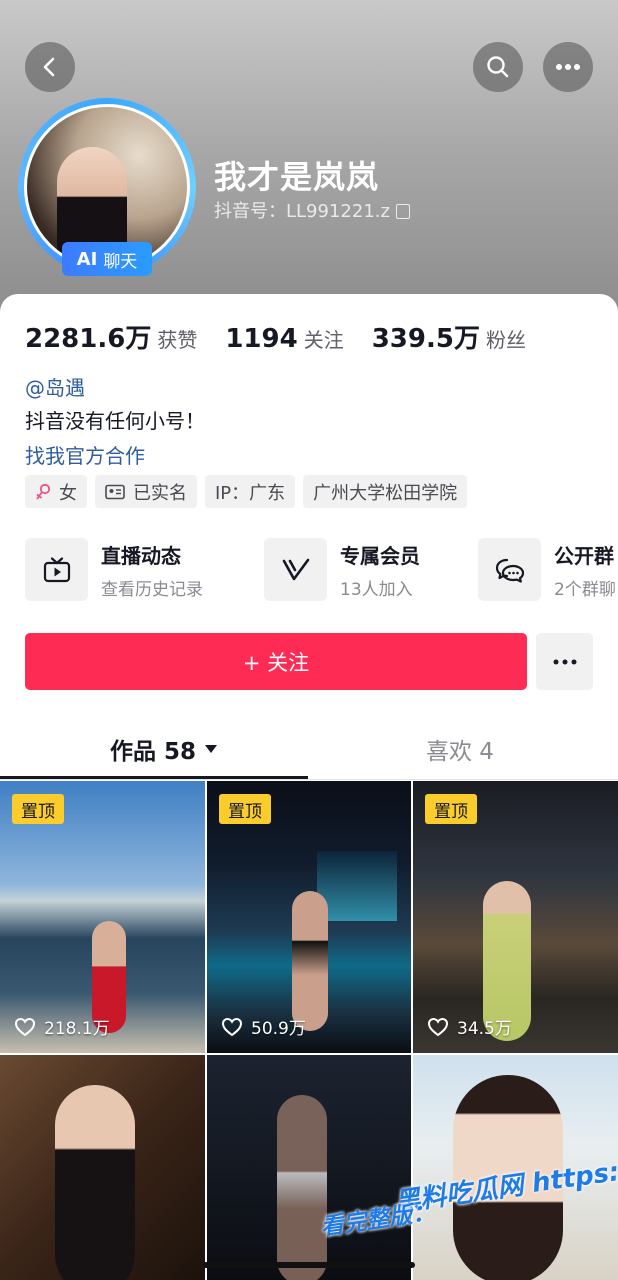 The height and width of the screenshot is (1280, 618). What do you see at coordinates (484, 1029) in the screenshot?
I see `video-likes-count: 34.5万` at bounding box center [484, 1029].